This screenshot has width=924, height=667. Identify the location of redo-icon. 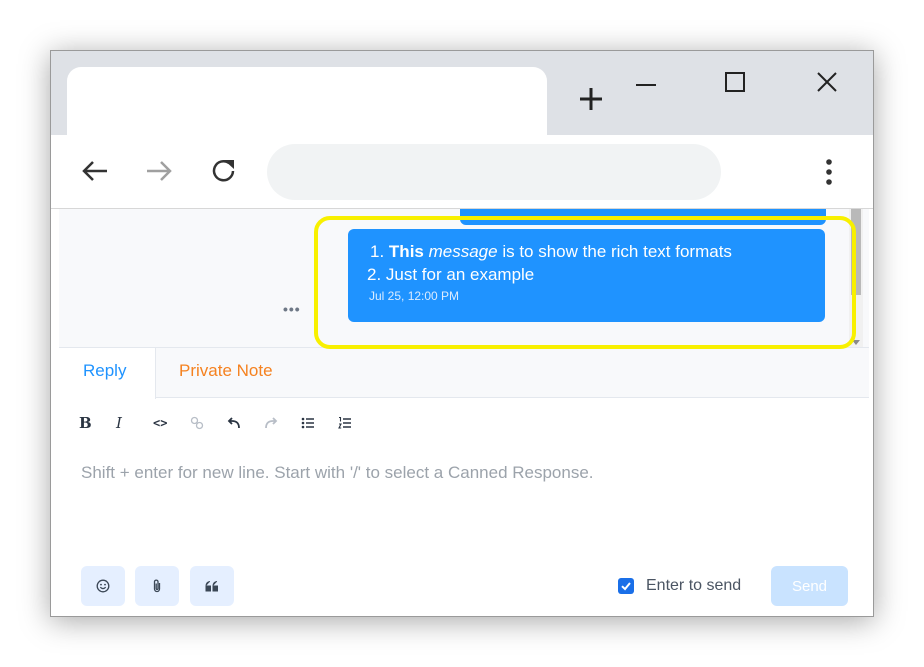
(271, 423).